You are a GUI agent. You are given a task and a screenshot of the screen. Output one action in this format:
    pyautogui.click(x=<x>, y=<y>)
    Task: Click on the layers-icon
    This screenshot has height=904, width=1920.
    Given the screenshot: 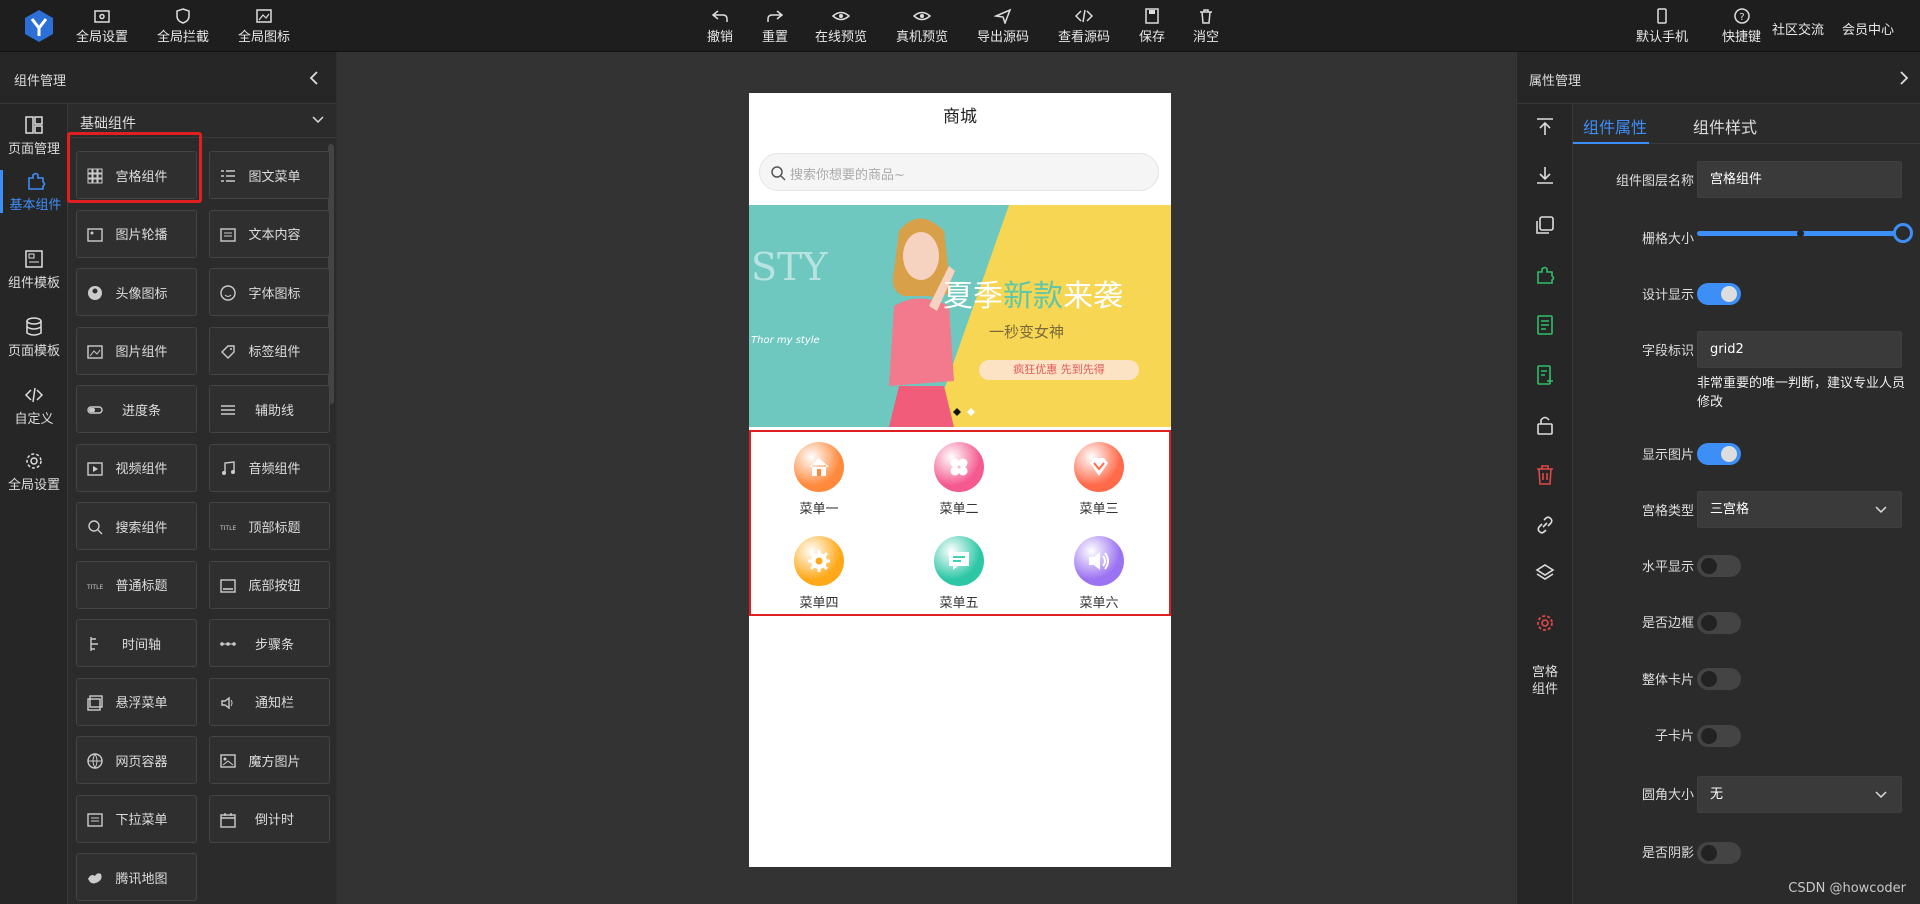 What is the action you would take?
    pyautogui.click(x=1545, y=573)
    